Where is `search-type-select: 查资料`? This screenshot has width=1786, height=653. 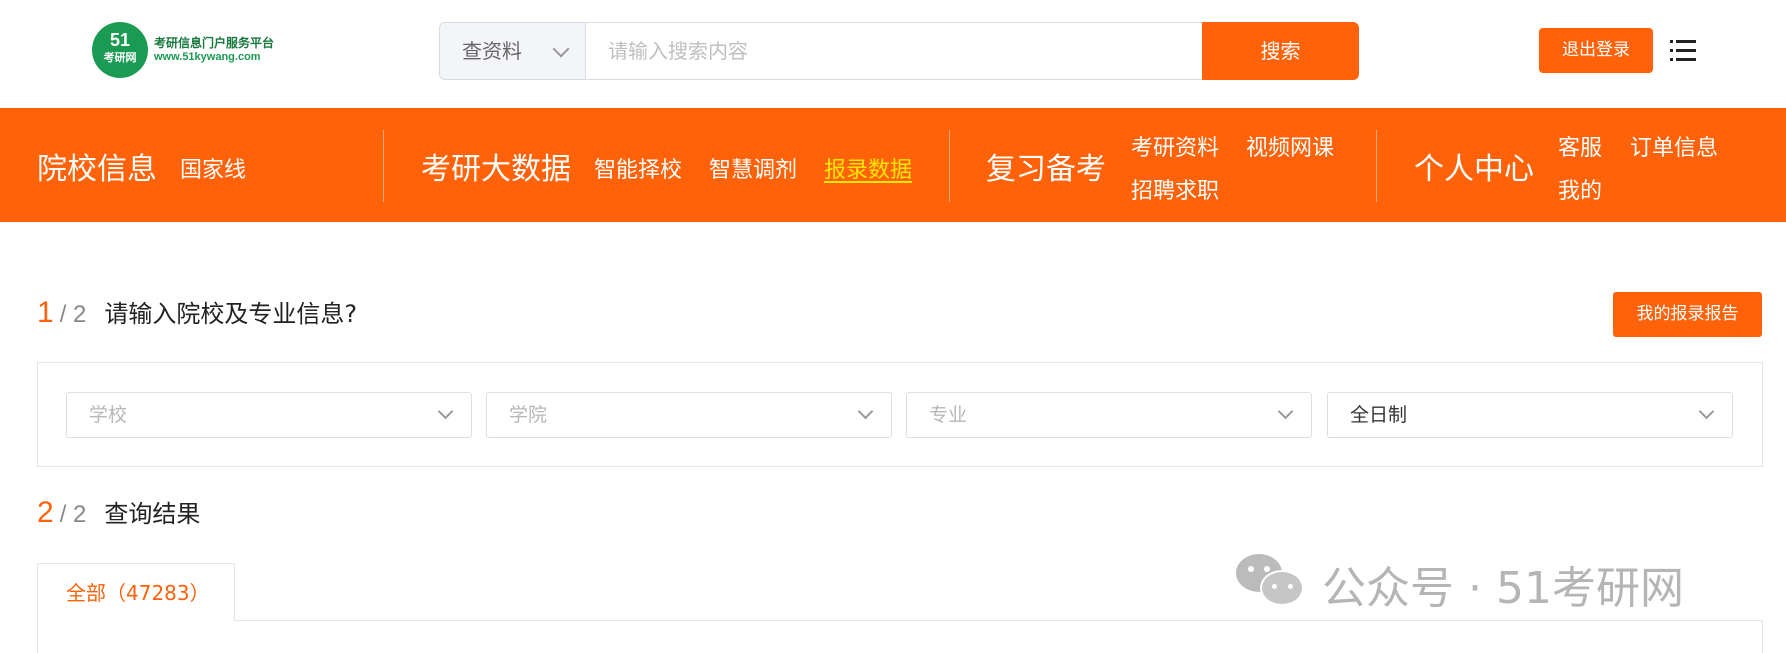 search-type-select: 查资料 is located at coordinates (512, 51).